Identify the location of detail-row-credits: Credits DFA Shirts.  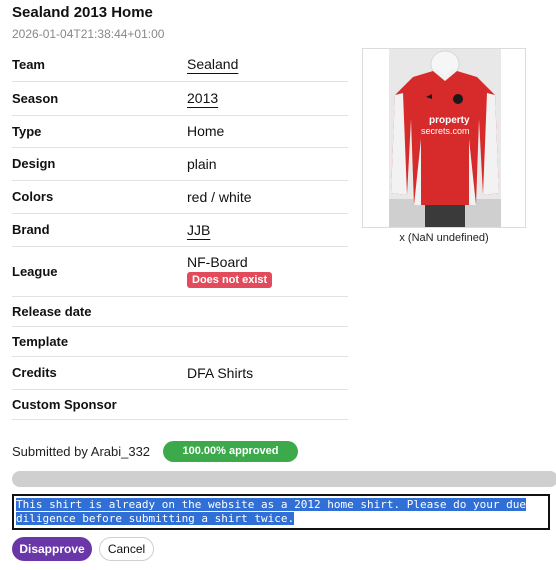
(180, 373).